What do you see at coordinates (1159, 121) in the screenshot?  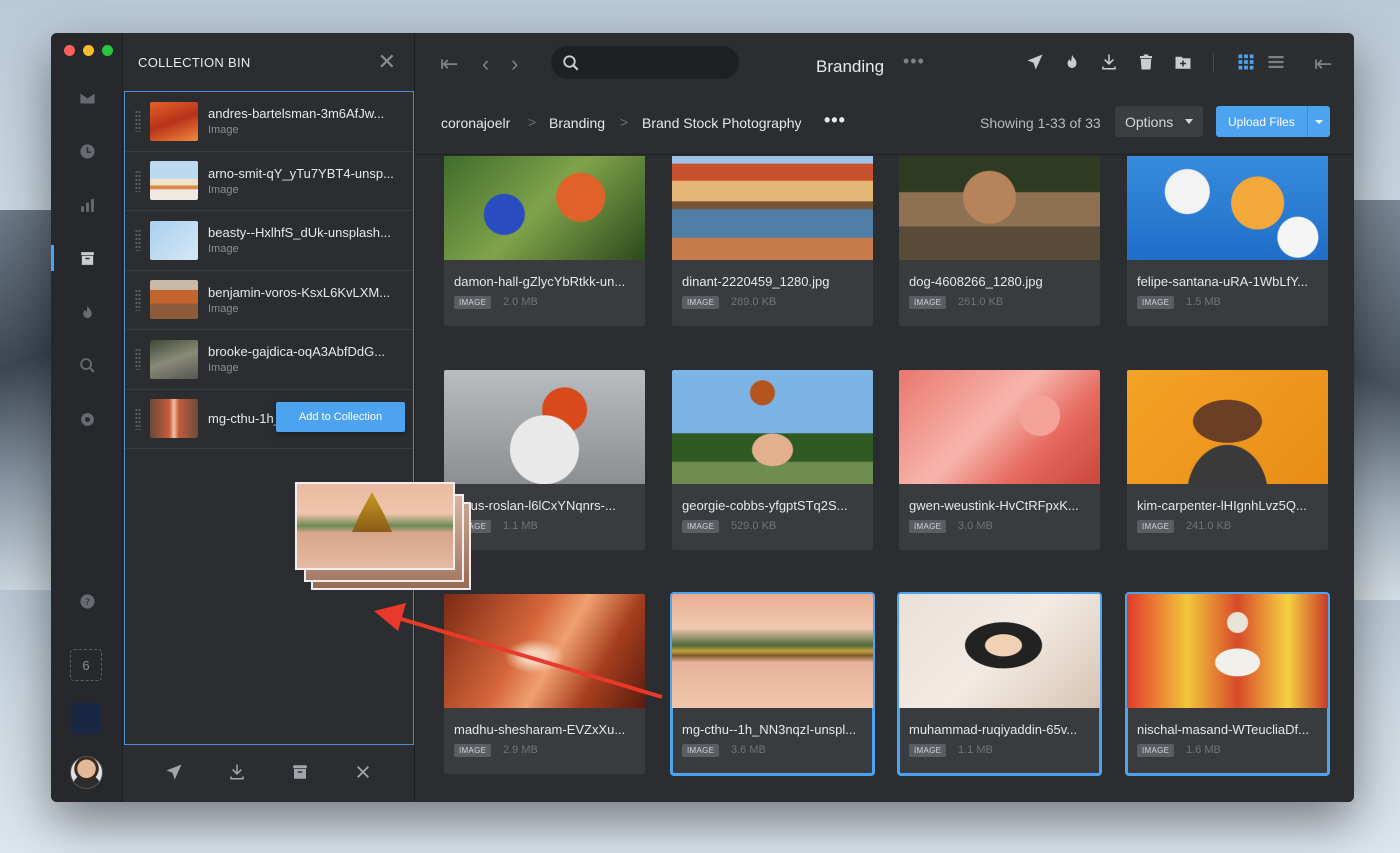 I see `options-dropdown: Options` at bounding box center [1159, 121].